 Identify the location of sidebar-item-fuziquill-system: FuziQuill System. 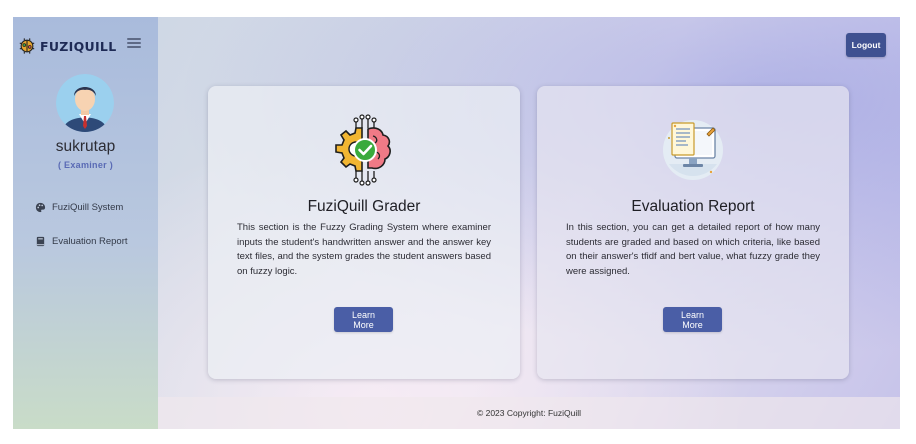
(79, 207).